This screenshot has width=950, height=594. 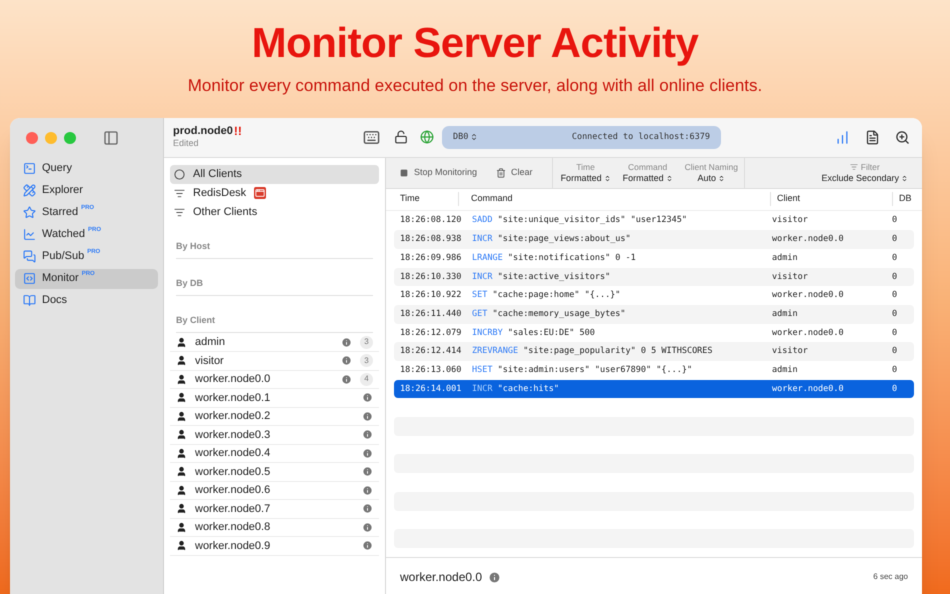 What do you see at coordinates (29, 212) in the screenshot?
I see `star-icon` at bounding box center [29, 212].